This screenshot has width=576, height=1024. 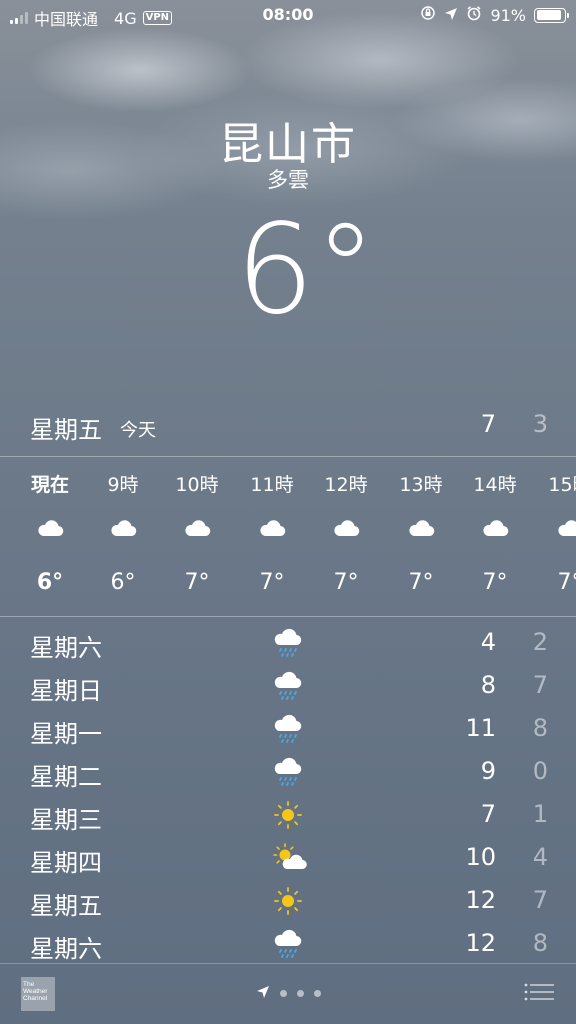 I want to click on day-name: 星期二, so click(x=66, y=777).